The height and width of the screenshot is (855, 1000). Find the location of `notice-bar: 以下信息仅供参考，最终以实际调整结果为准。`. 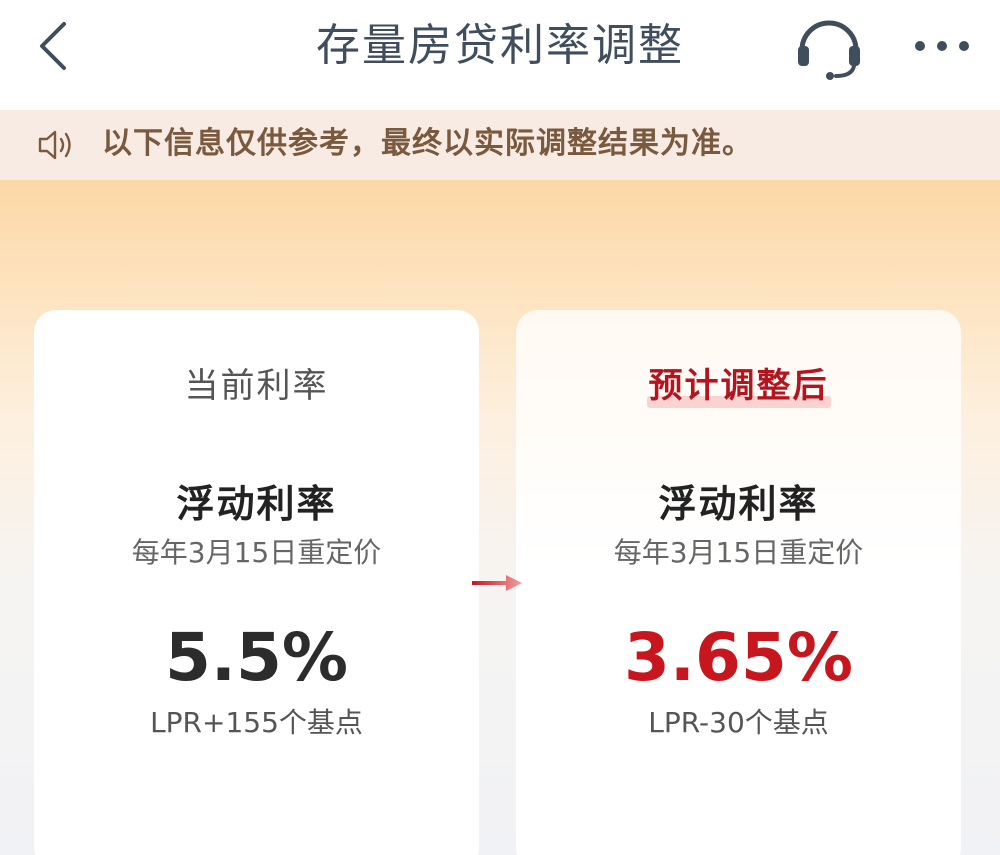

notice-bar: 以下信息仅供参考，最终以实际调整结果为准。 is located at coordinates (500, 145).